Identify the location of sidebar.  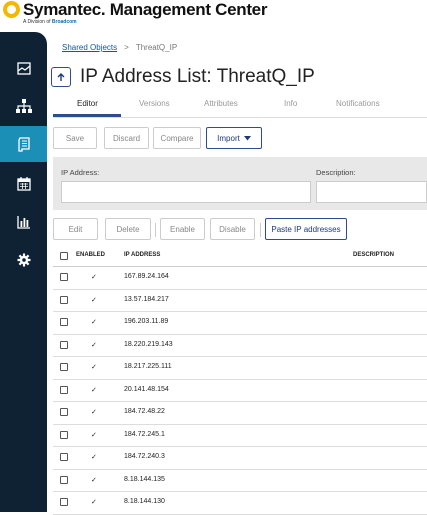
(23, 272).